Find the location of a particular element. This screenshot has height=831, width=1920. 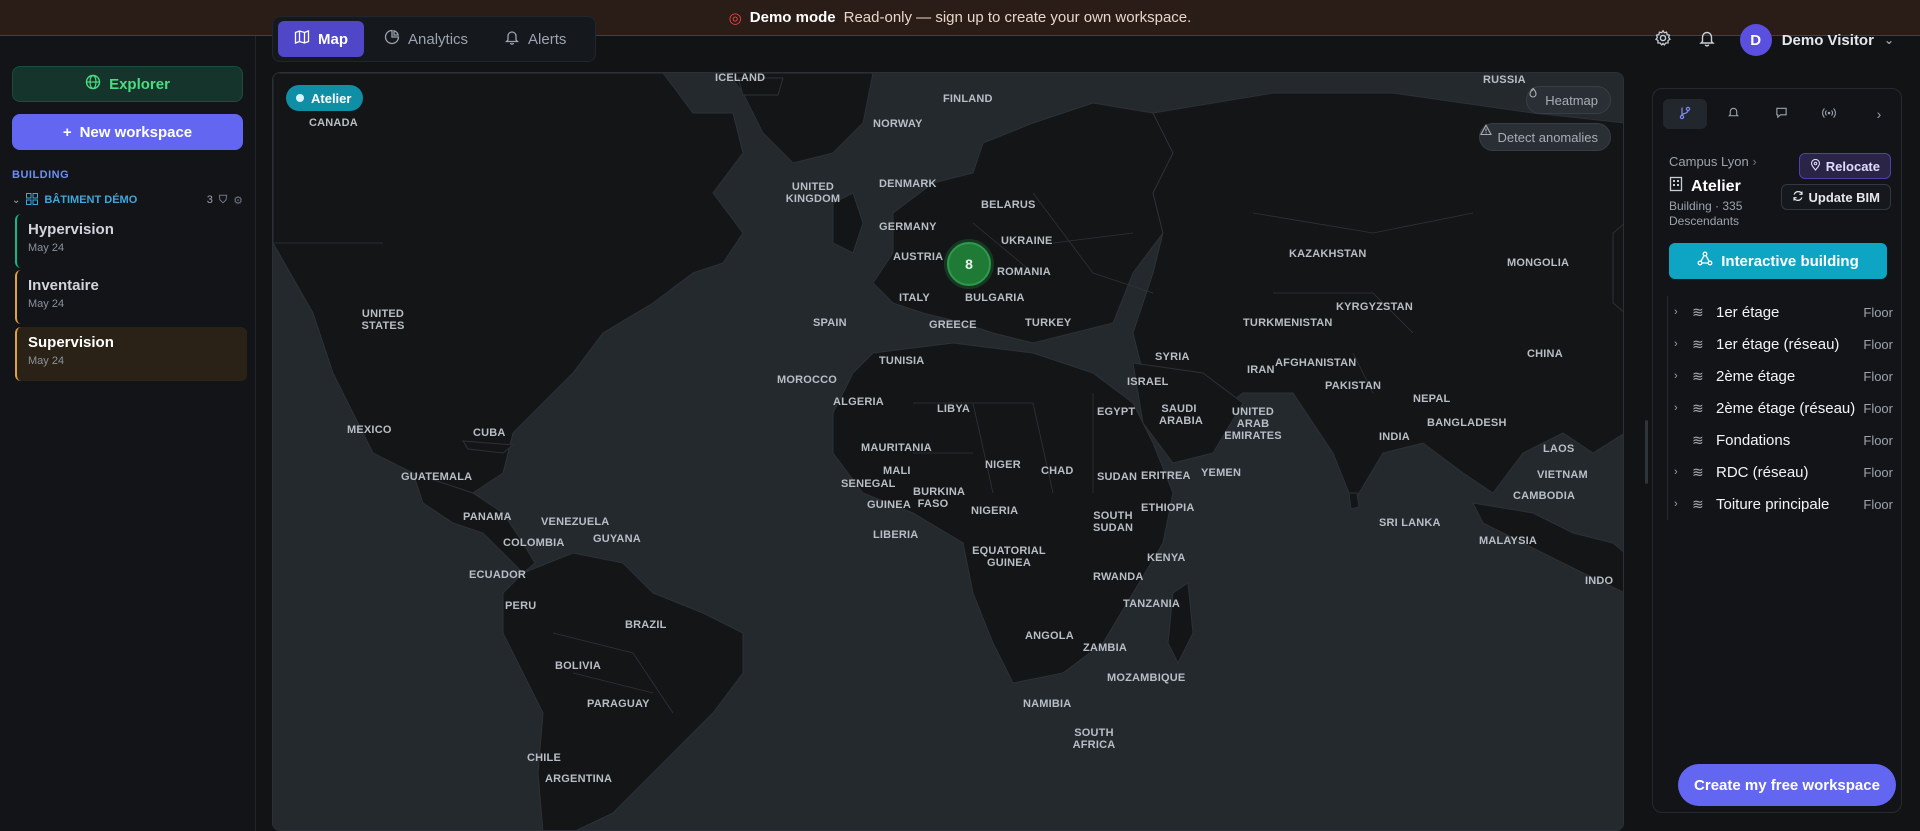

country-label: CHAD is located at coordinates (1057, 471).